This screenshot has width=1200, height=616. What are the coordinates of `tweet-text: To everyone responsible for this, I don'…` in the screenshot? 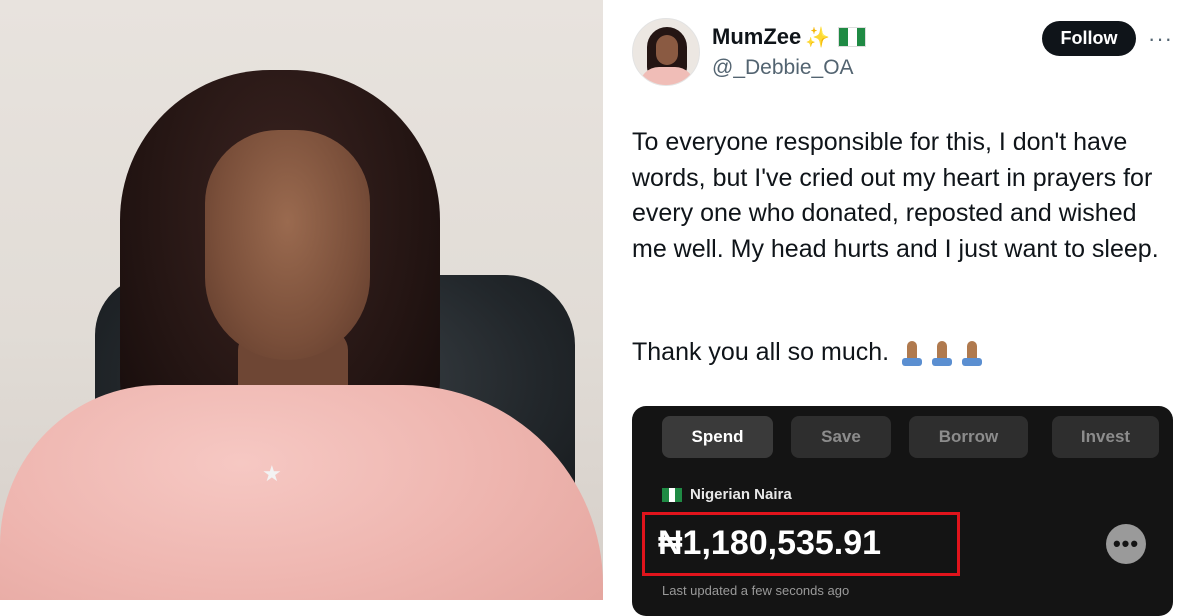 It's located at (904, 196).